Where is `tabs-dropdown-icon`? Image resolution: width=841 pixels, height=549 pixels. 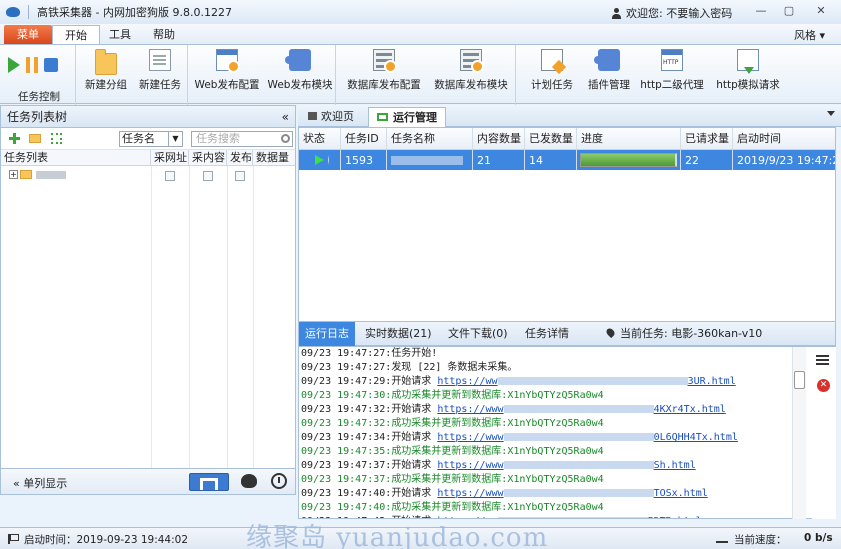 tabs-dropdown-icon is located at coordinates (831, 113).